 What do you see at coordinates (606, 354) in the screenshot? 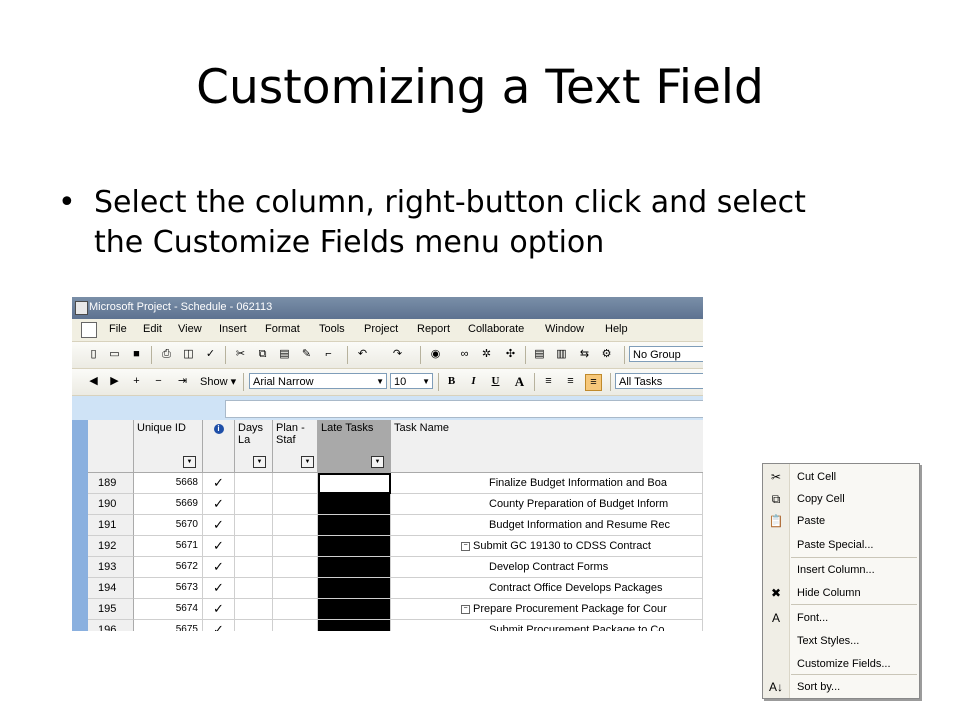
I see `publish-icon: ⚙` at bounding box center [606, 354].